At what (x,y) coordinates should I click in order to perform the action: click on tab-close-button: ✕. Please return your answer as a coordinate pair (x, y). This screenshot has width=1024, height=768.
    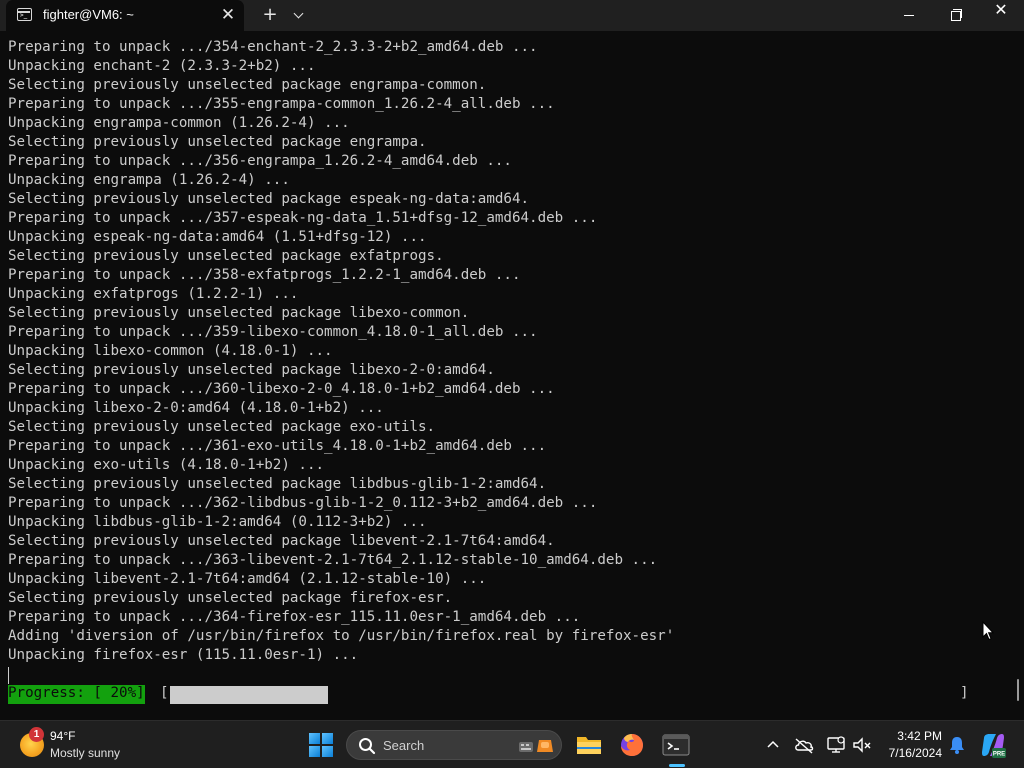
    Looking at the image, I should click on (228, 15).